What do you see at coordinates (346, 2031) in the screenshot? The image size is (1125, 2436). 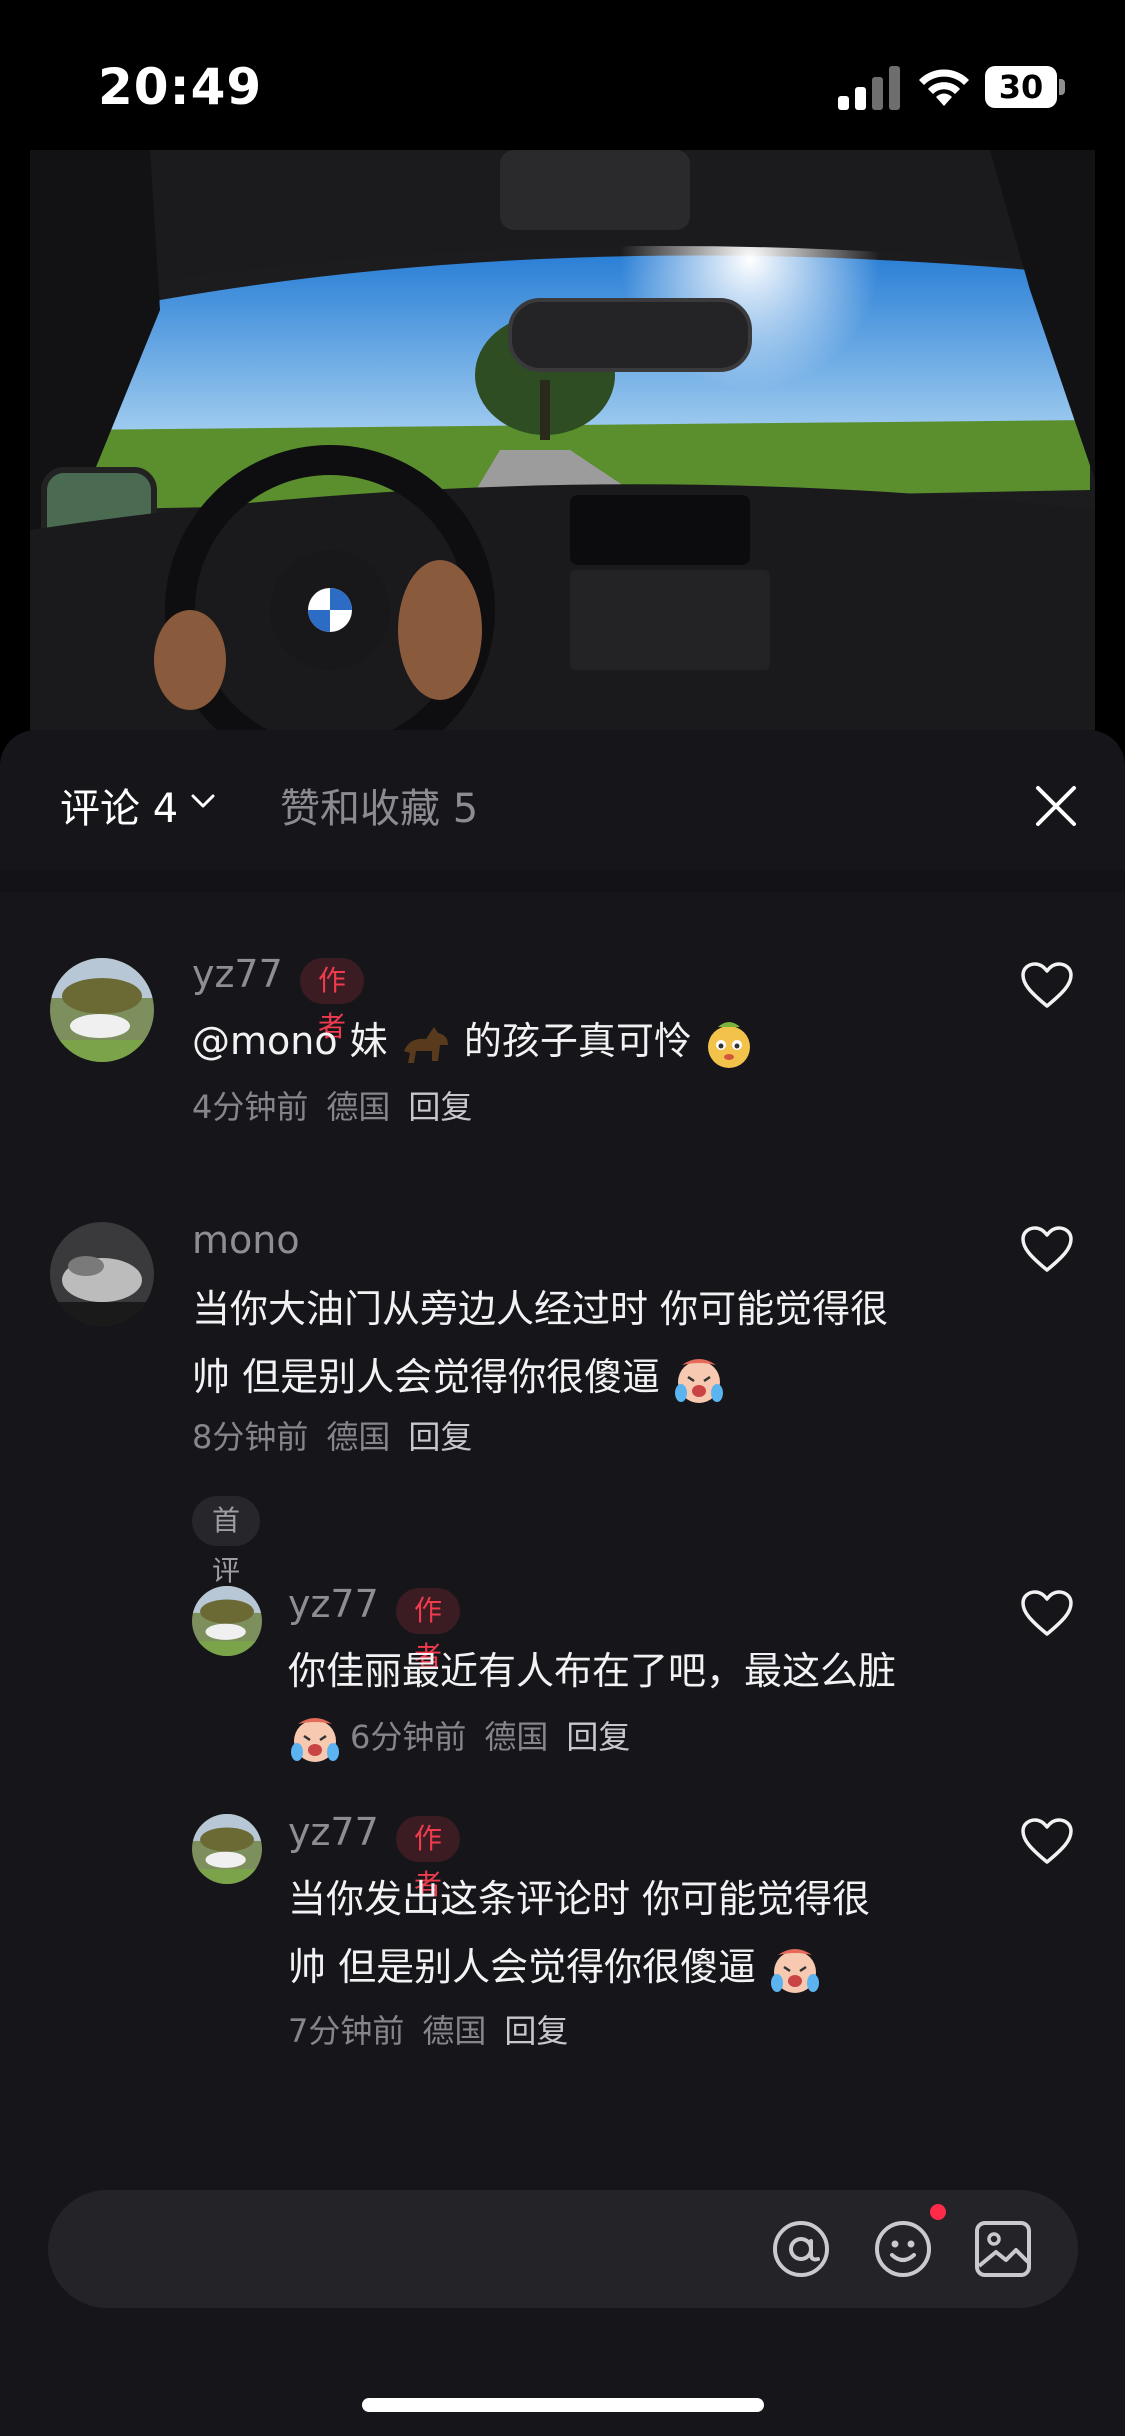 I see `comment-time: 7分钟前` at bounding box center [346, 2031].